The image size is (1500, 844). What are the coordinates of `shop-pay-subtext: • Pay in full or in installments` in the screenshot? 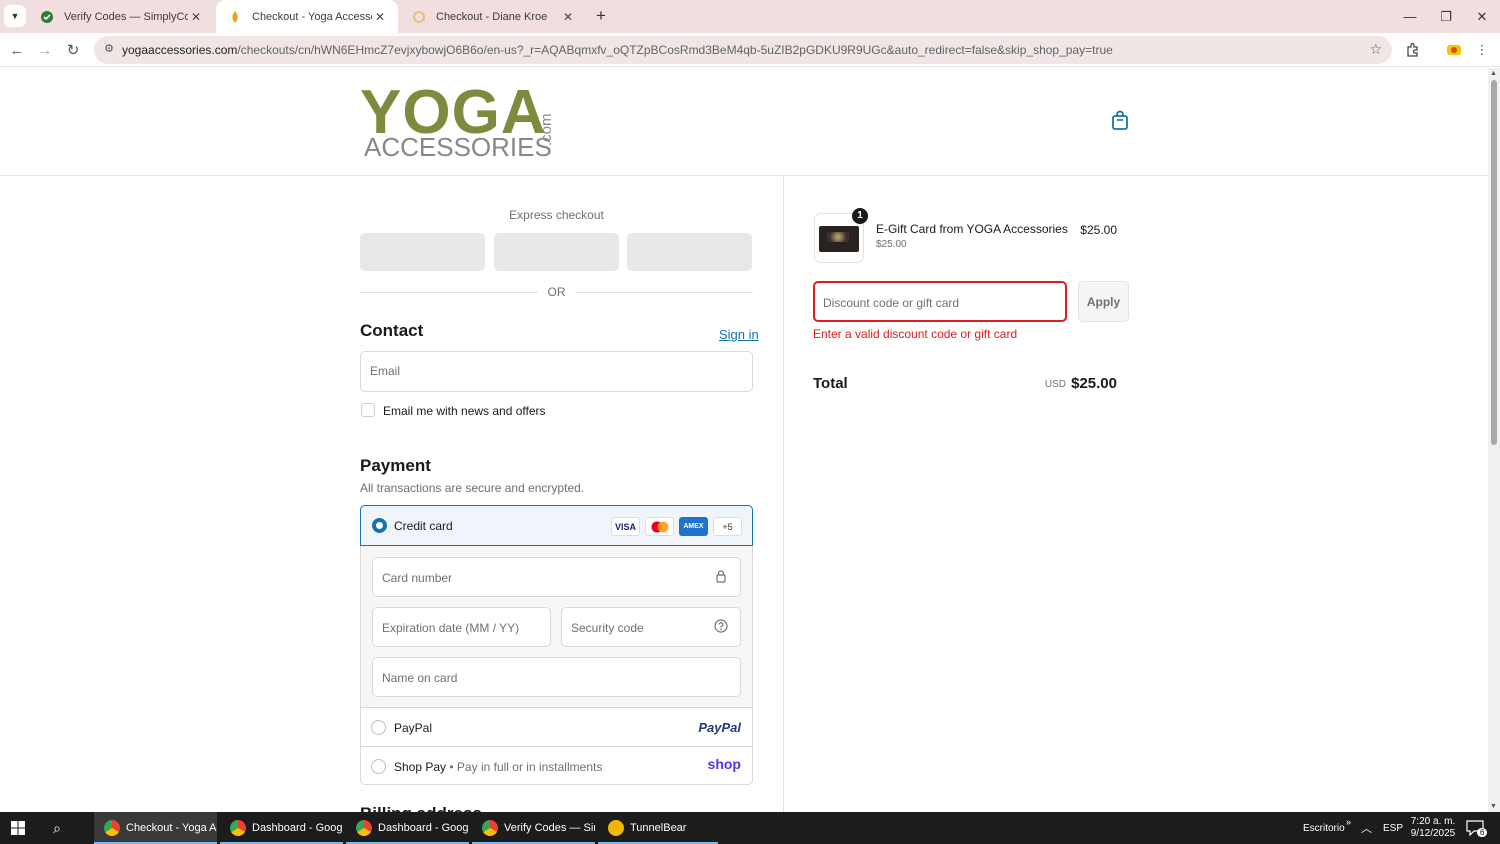 It's located at (526, 767).